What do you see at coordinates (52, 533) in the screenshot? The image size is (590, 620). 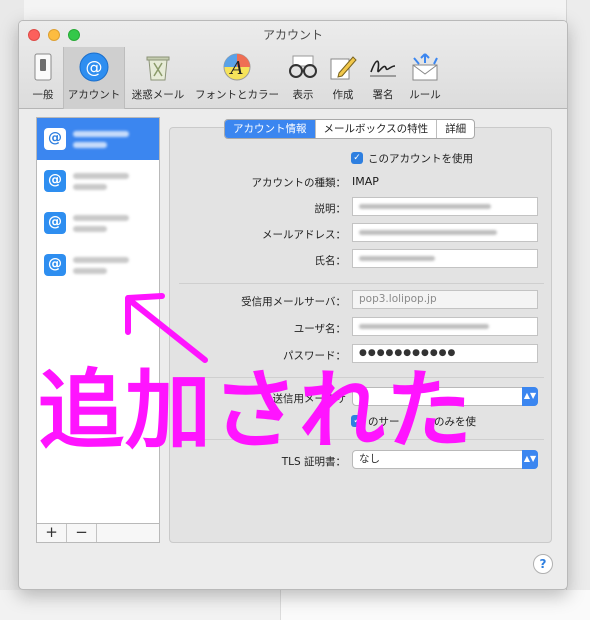 I see `add-account-button: +` at bounding box center [52, 533].